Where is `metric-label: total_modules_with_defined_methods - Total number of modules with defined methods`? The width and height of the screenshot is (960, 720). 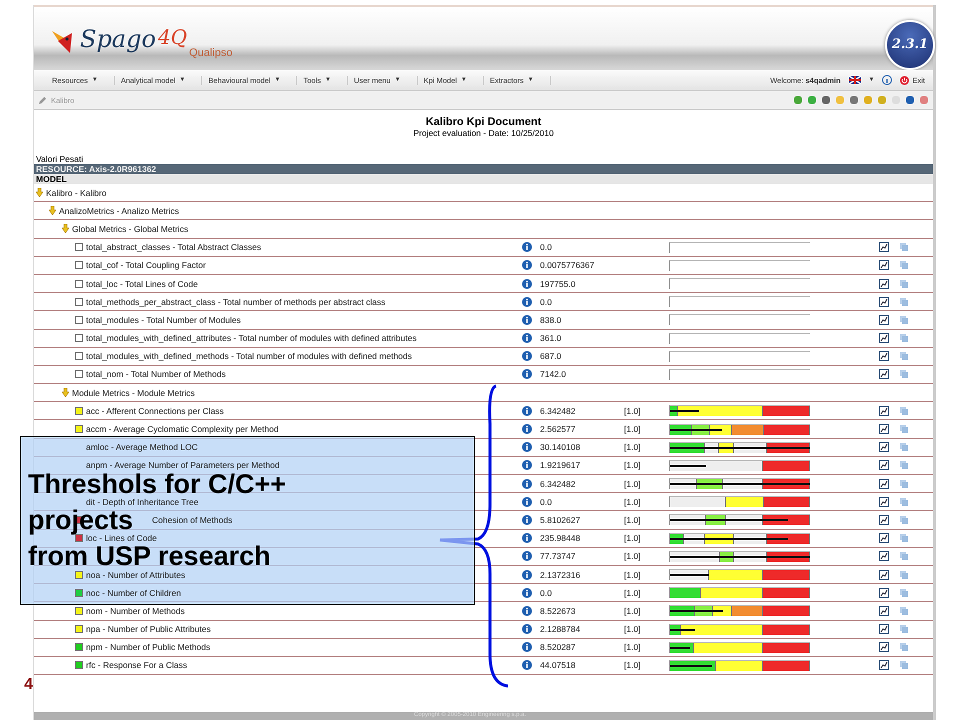 metric-label: total_modules_with_defined_methods - Total number of modules with defined methods is located at coordinates (249, 356).